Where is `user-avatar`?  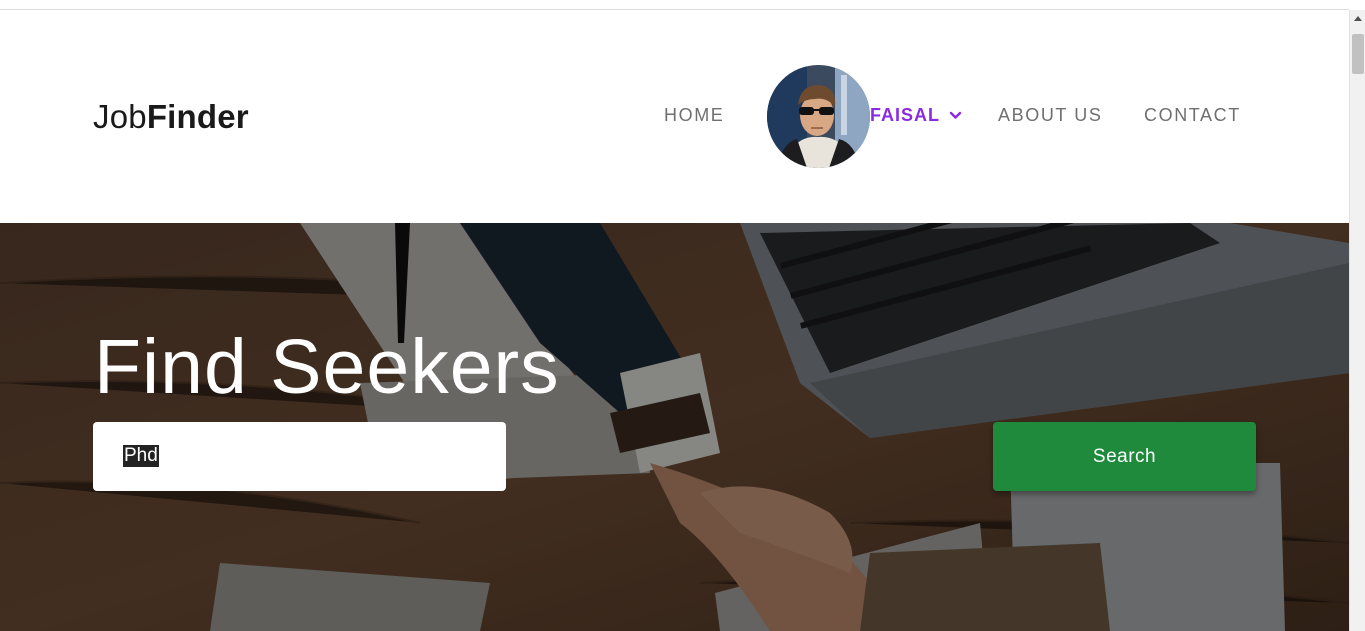
user-avatar is located at coordinates (818, 116).